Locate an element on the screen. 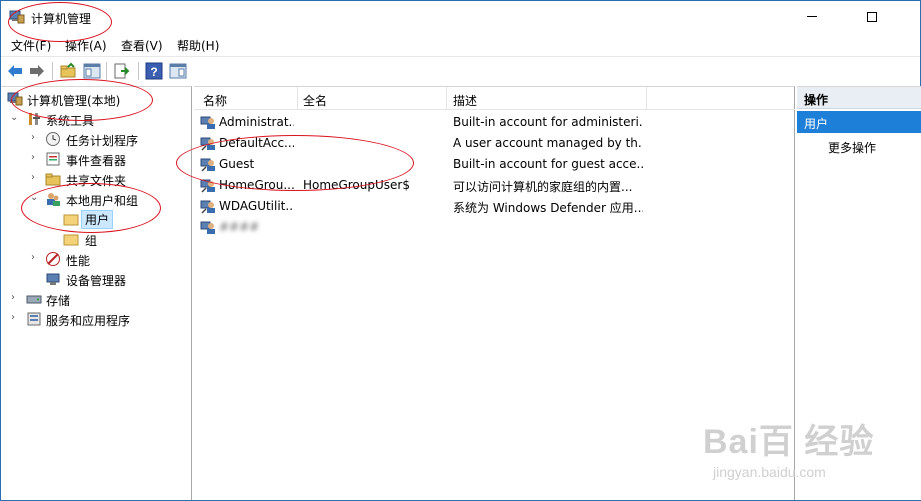 The height and width of the screenshot is (501, 921). tree-label: 事件查看器 is located at coordinates (96, 161).